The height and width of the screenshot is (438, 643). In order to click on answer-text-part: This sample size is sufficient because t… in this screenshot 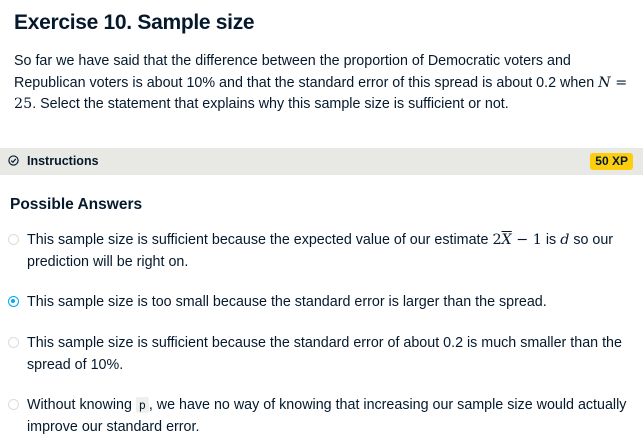, I will do `click(260, 240)`.